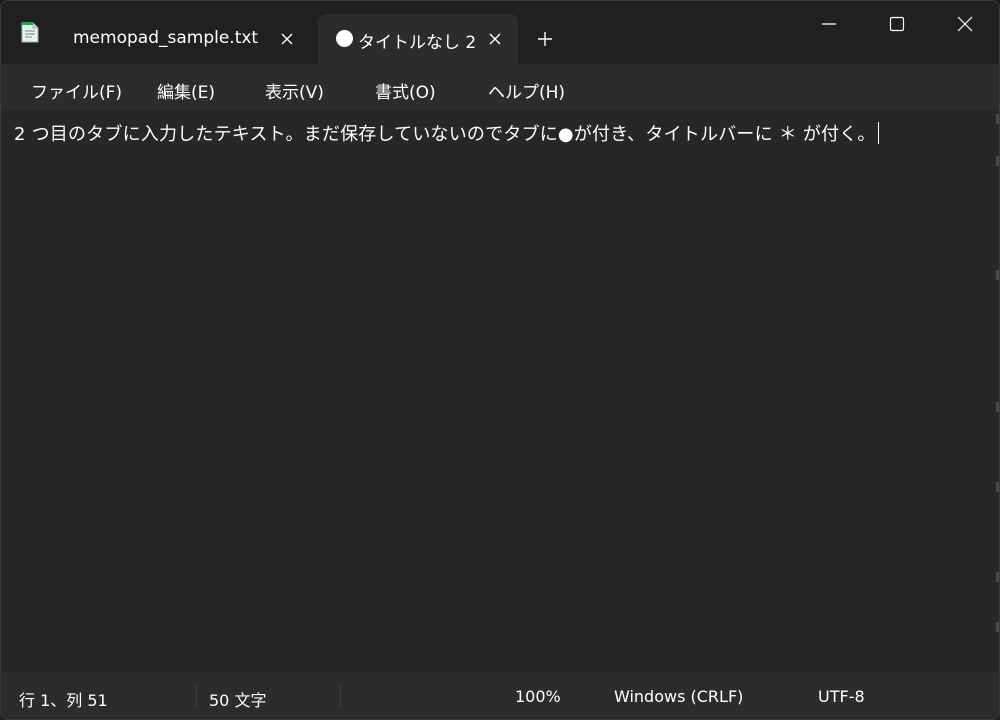 This screenshot has width=1000, height=720. I want to click on vertical-scrollbar, so click(997, 391).